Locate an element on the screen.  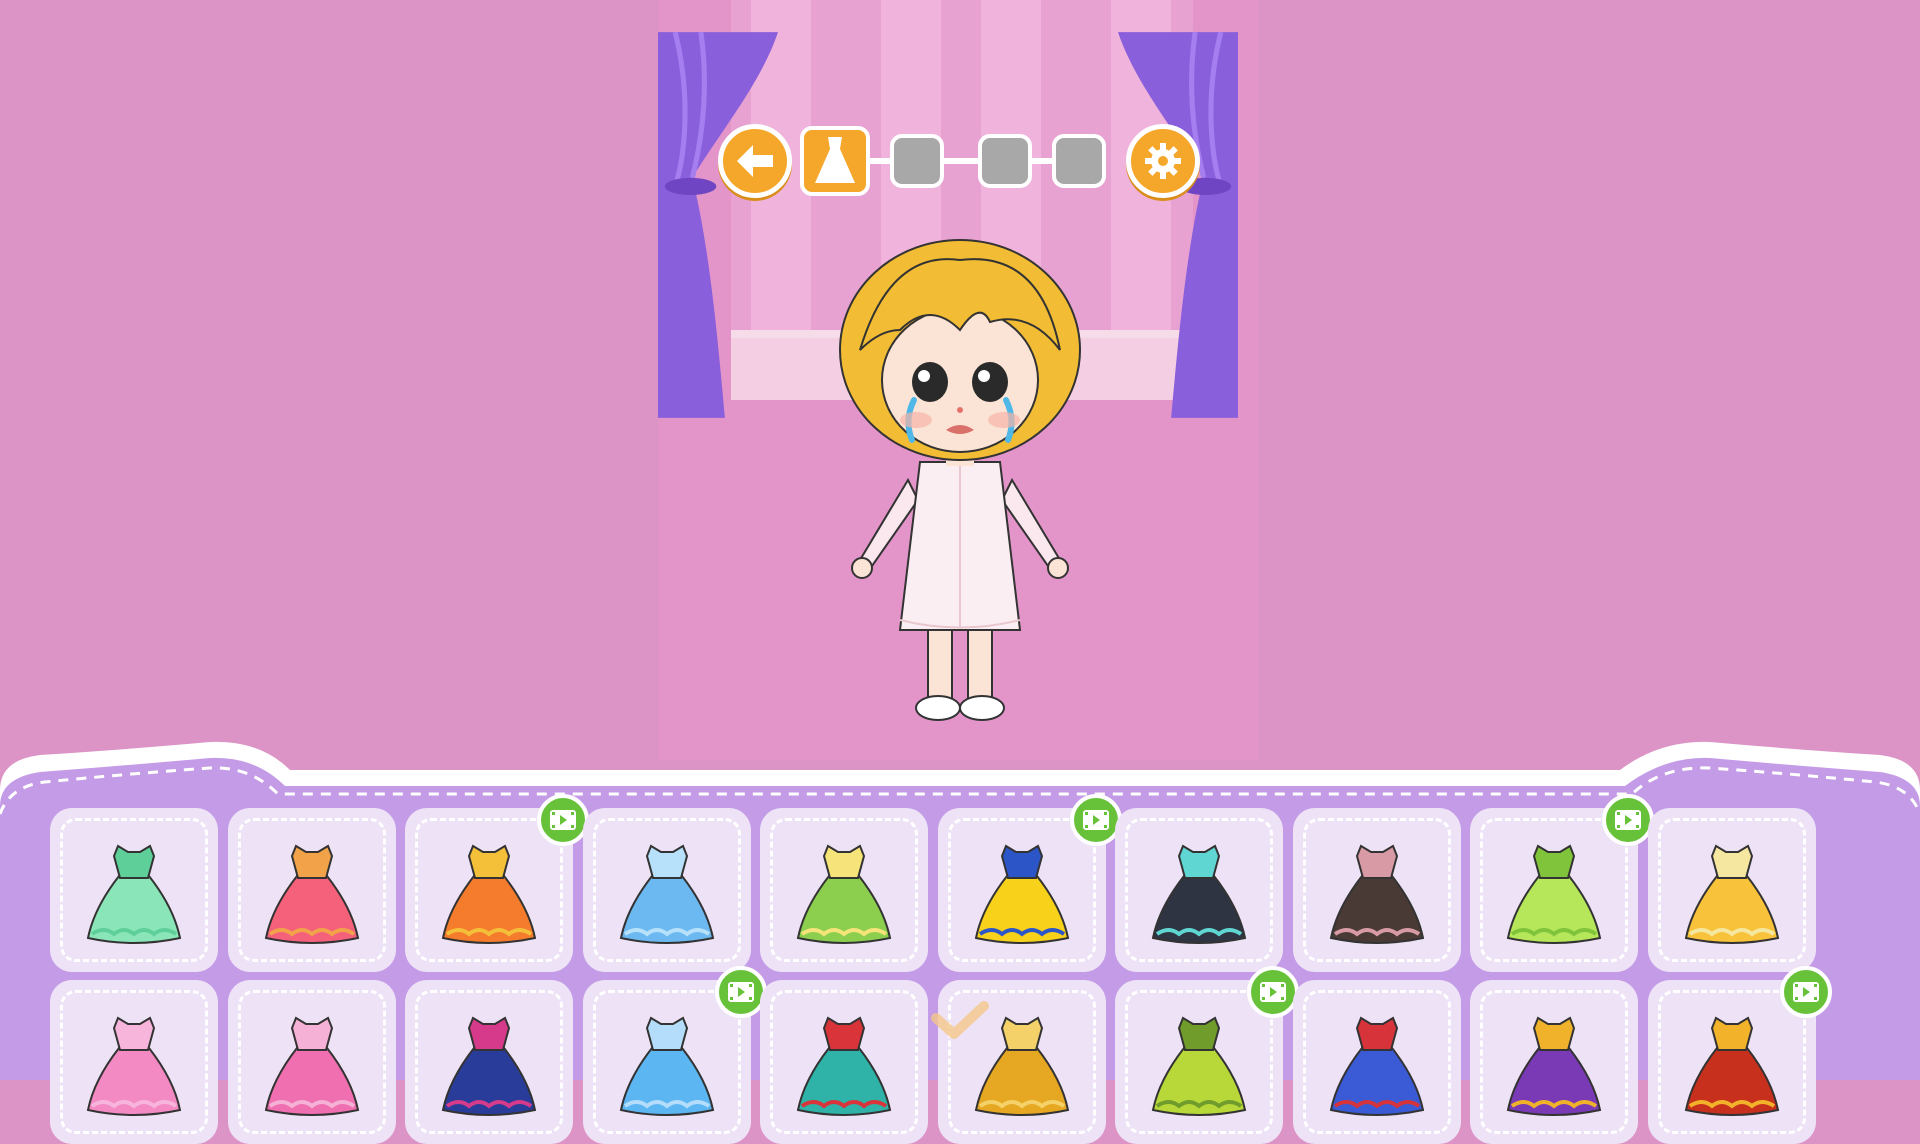
arrow-left-icon is located at coordinates (755, 161).